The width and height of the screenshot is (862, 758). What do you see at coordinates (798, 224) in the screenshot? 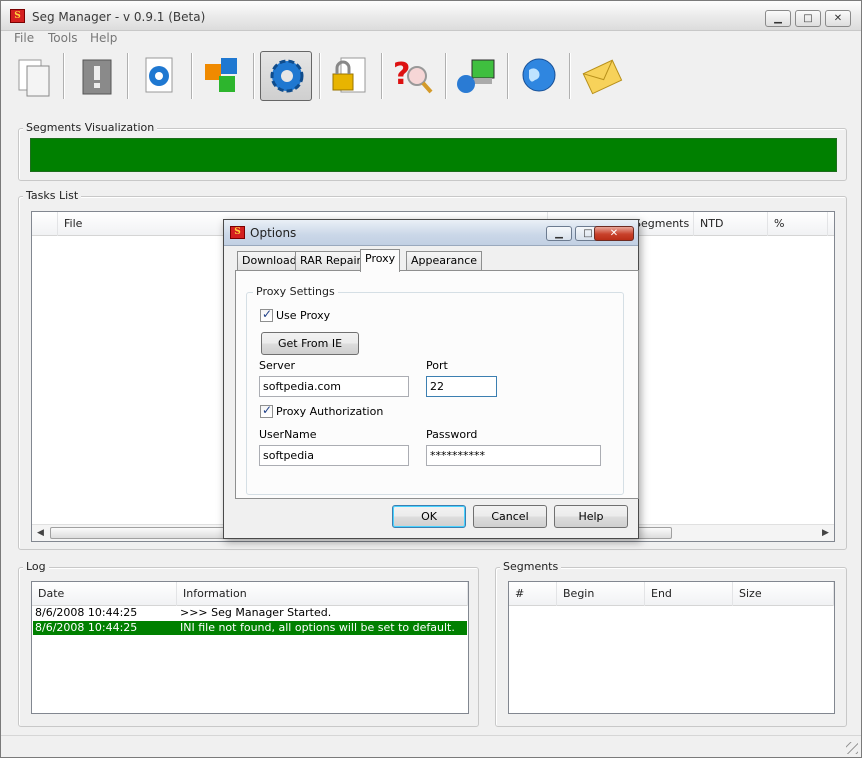
I see `tasks-col-percent: %` at bounding box center [798, 224].